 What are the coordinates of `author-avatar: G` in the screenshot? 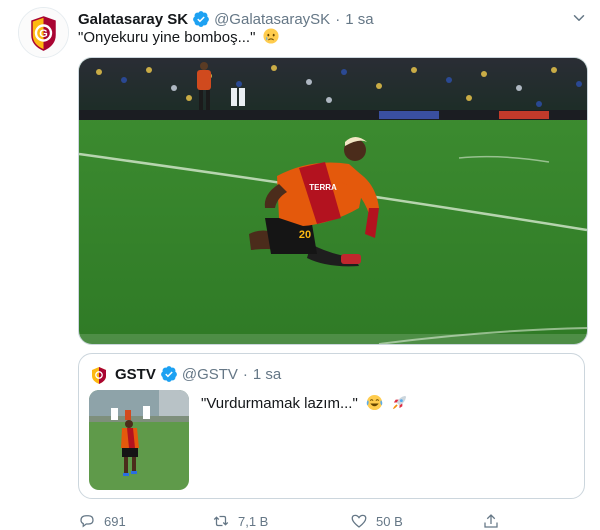 It's located at (43, 32).